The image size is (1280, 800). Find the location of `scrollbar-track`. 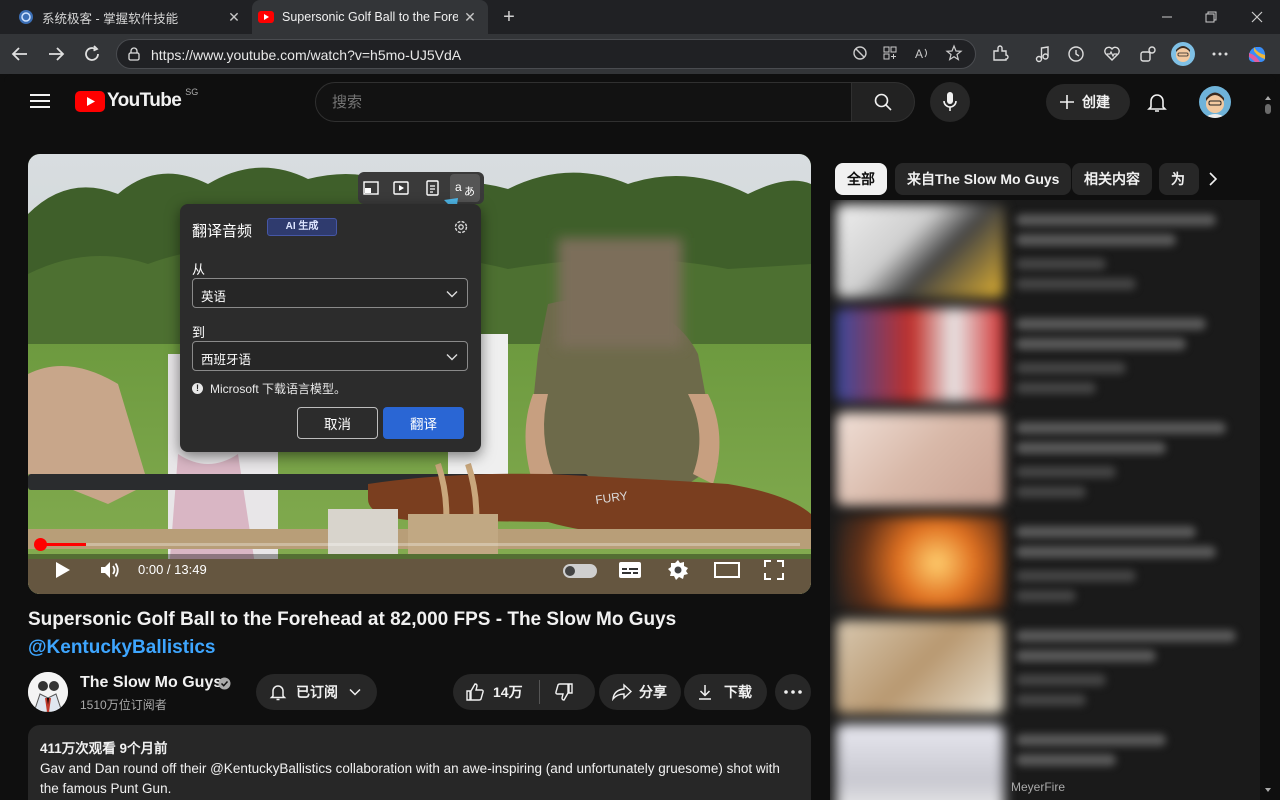

scrollbar-track is located at coordinates (1268, 444).